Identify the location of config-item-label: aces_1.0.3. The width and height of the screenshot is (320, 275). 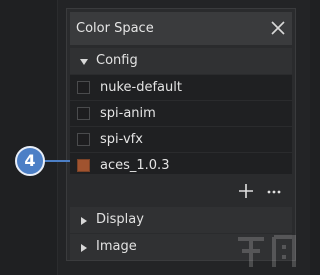
(135, 165).